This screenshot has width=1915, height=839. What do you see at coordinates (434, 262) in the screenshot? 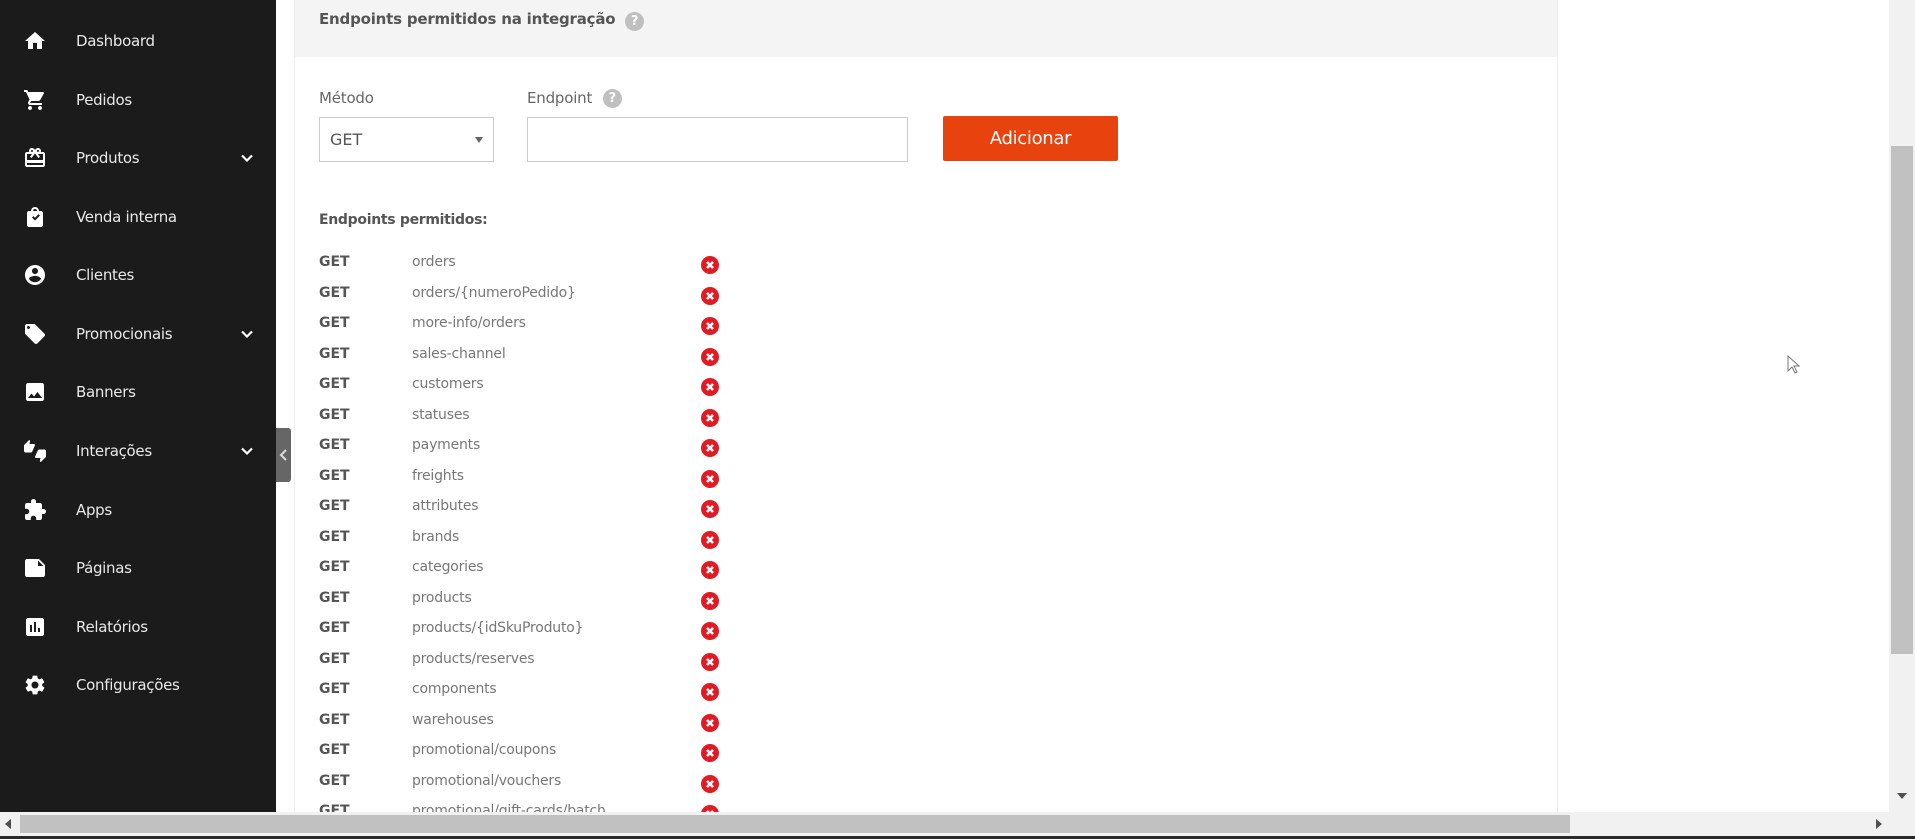
I see `endpoint-path: orders` at bounding box center [434, 262].